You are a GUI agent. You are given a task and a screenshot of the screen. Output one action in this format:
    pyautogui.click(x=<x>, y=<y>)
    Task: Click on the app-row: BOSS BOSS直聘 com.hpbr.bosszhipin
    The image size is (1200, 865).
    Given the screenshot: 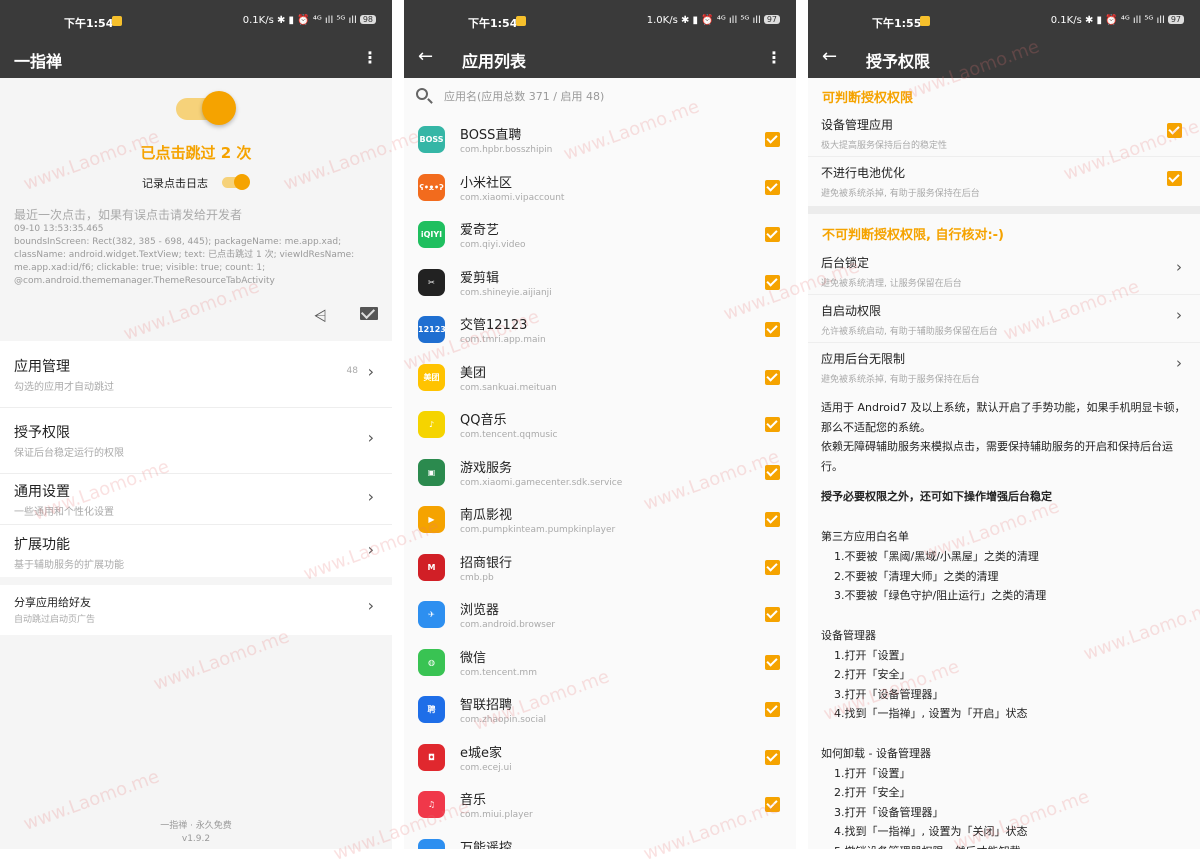 What is the action you would take?
    pyautogui.click(x=600, y=143)
    